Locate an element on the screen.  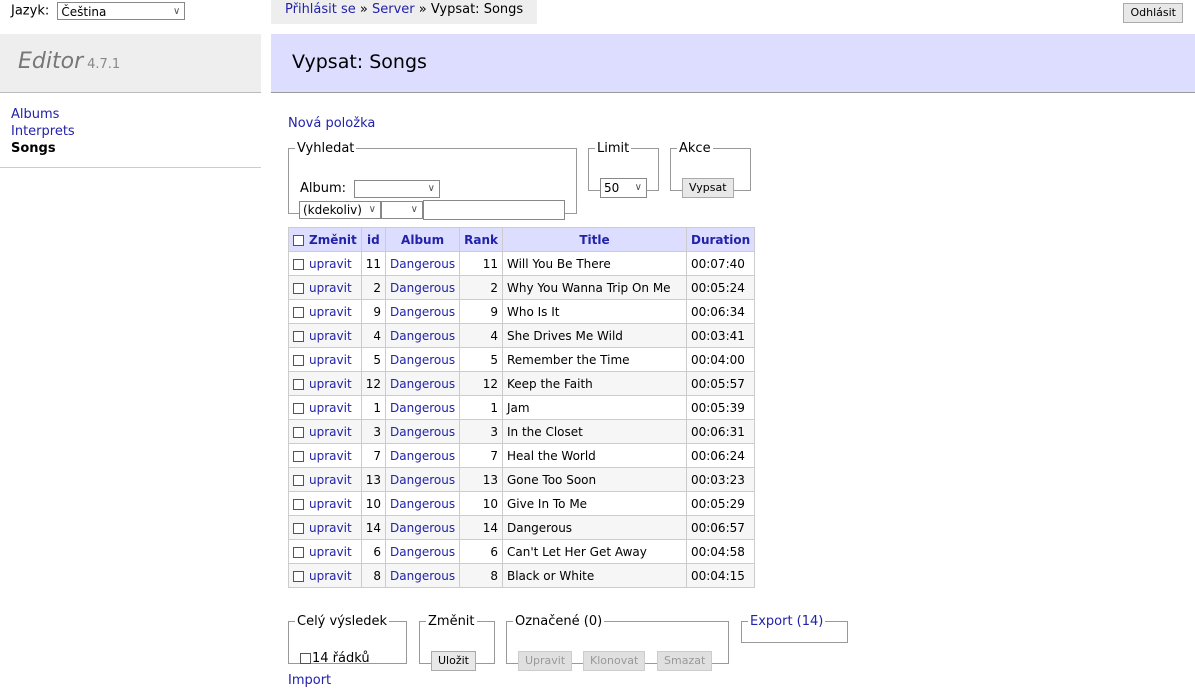
cell-title: Black or White is located at coordinates (594, 575).